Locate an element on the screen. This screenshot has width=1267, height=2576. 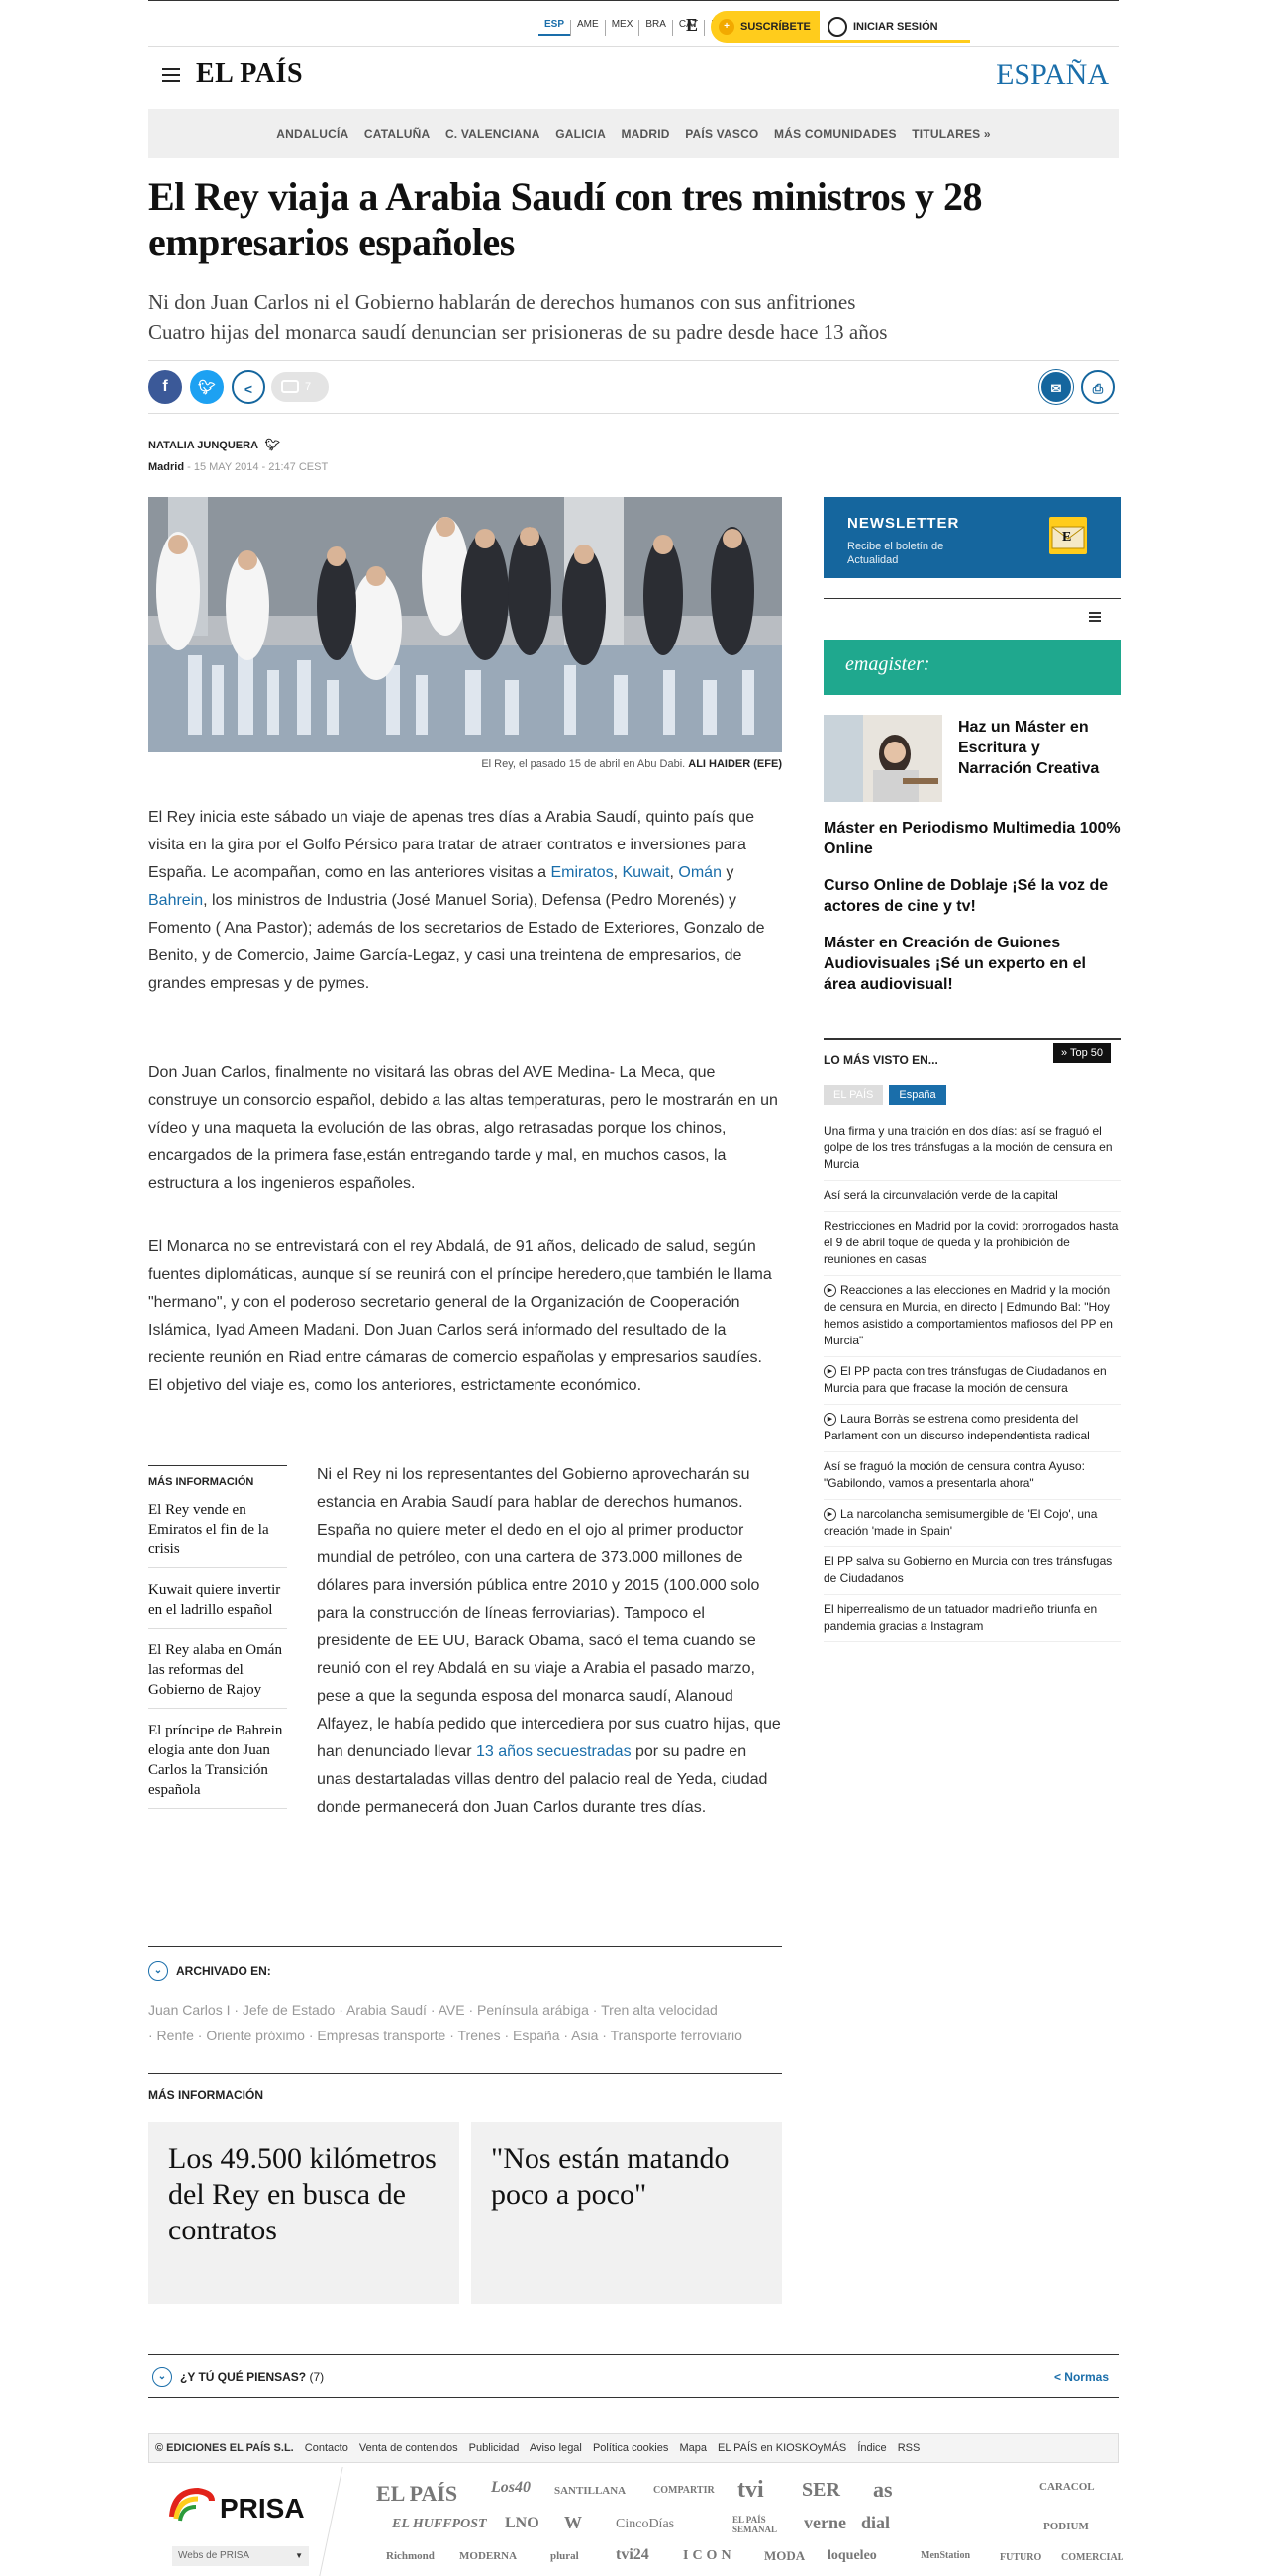
prisa-logo: PRISA is located at coordinates (262, 2509).